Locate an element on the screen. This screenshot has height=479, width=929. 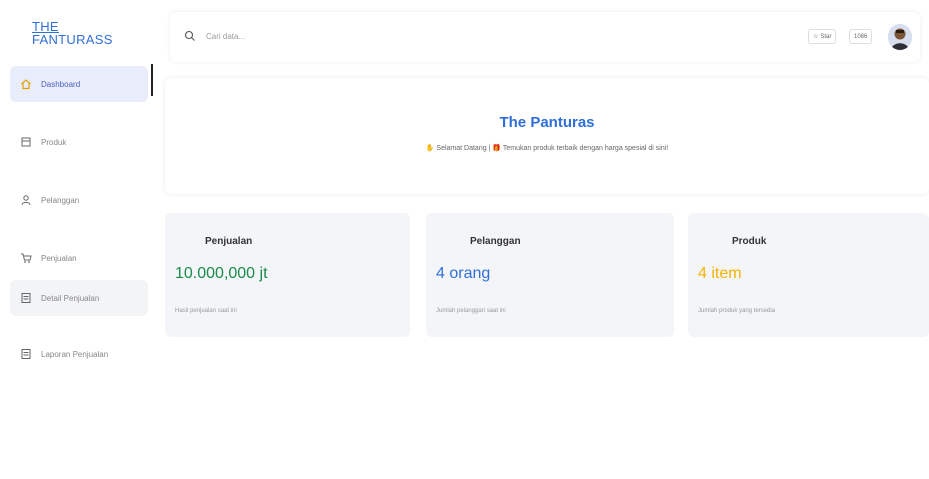
banner-subtitle-a: Selamat Datang | is located at coordinates (463, 148).